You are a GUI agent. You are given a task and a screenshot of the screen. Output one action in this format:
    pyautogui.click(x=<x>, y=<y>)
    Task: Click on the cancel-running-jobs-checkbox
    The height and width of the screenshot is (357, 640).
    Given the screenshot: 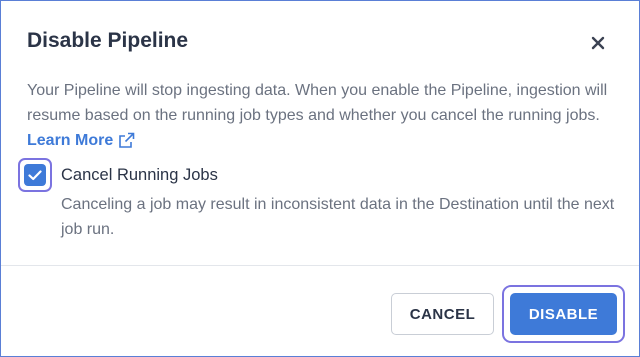 What is the action you would take?
    pyautogui.click(x=35, y=175)
    